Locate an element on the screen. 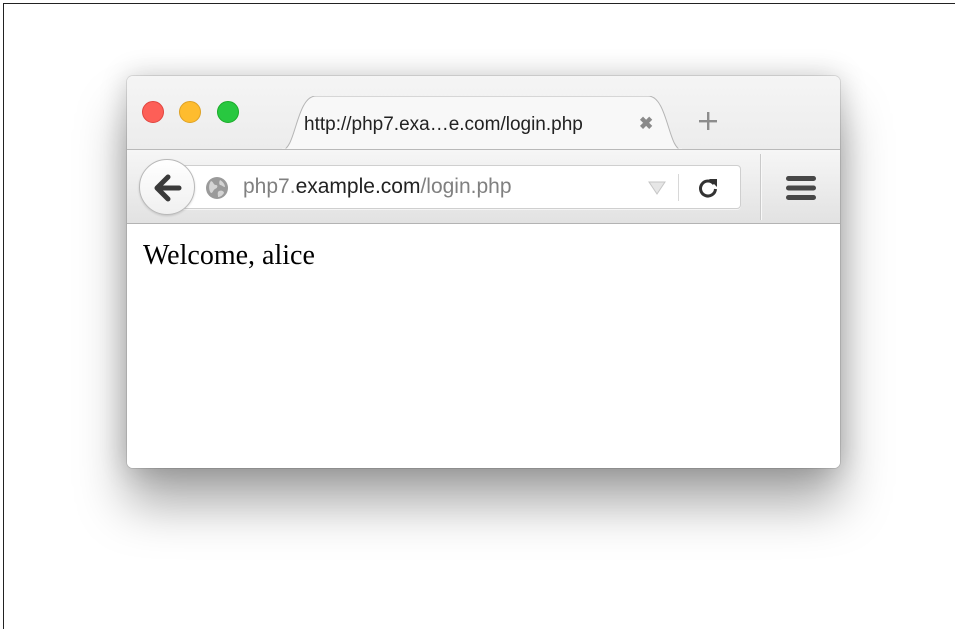 This screenshot has width=956, height=629. tab-strip: http://php7.exa…e.com/login.php ✖ is located at coordinates (483, 113).